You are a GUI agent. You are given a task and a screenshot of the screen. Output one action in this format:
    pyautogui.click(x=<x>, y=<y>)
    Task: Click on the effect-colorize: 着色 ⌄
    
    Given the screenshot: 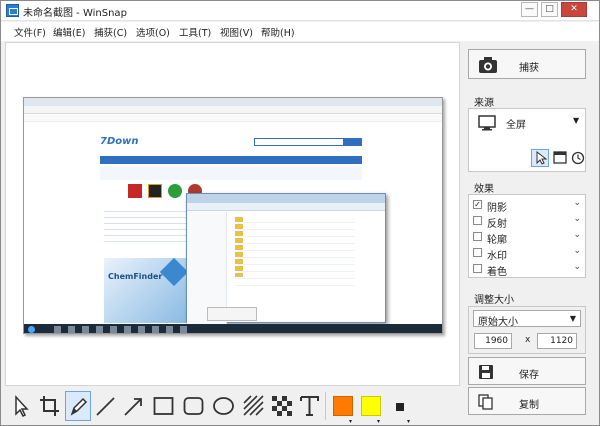 What is the action you would take?
    pyautogui.click(x=528, y=269)
    